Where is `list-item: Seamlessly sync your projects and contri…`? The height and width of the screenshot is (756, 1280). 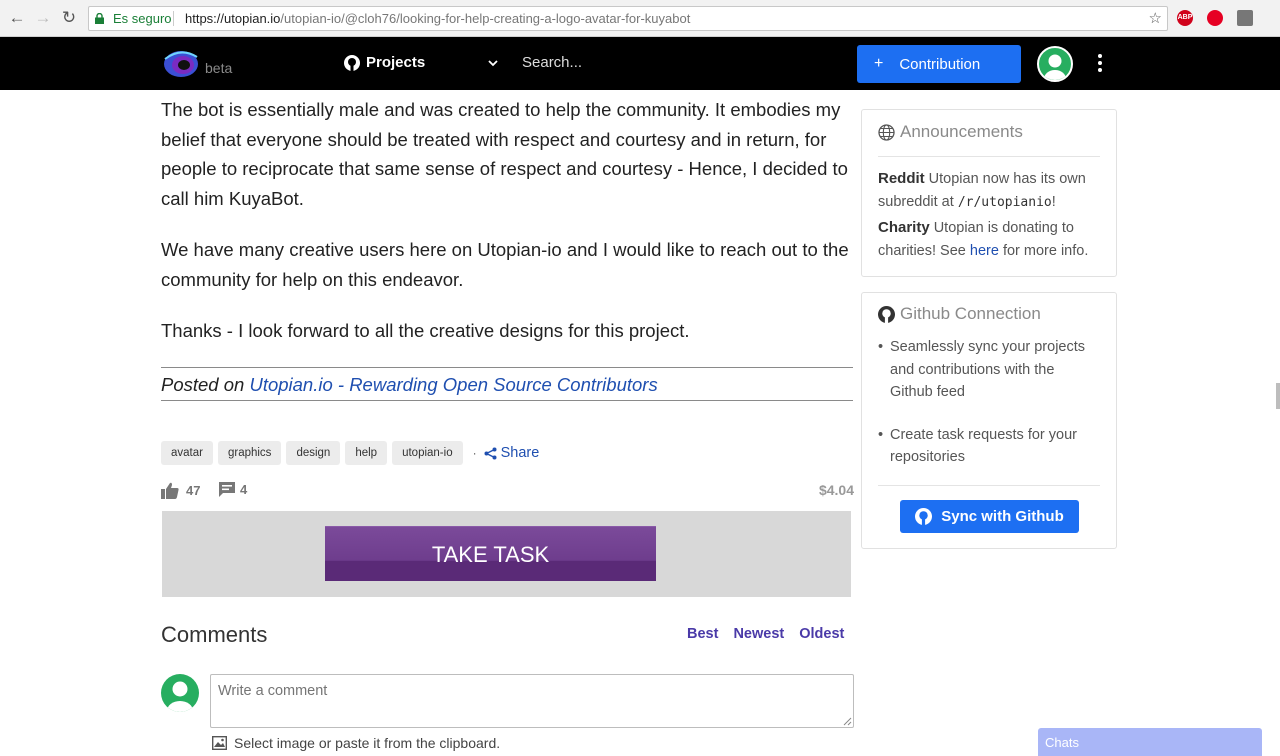
list-item: Seamlessly sync your projects and contri… is located at coordinates (989, 370).